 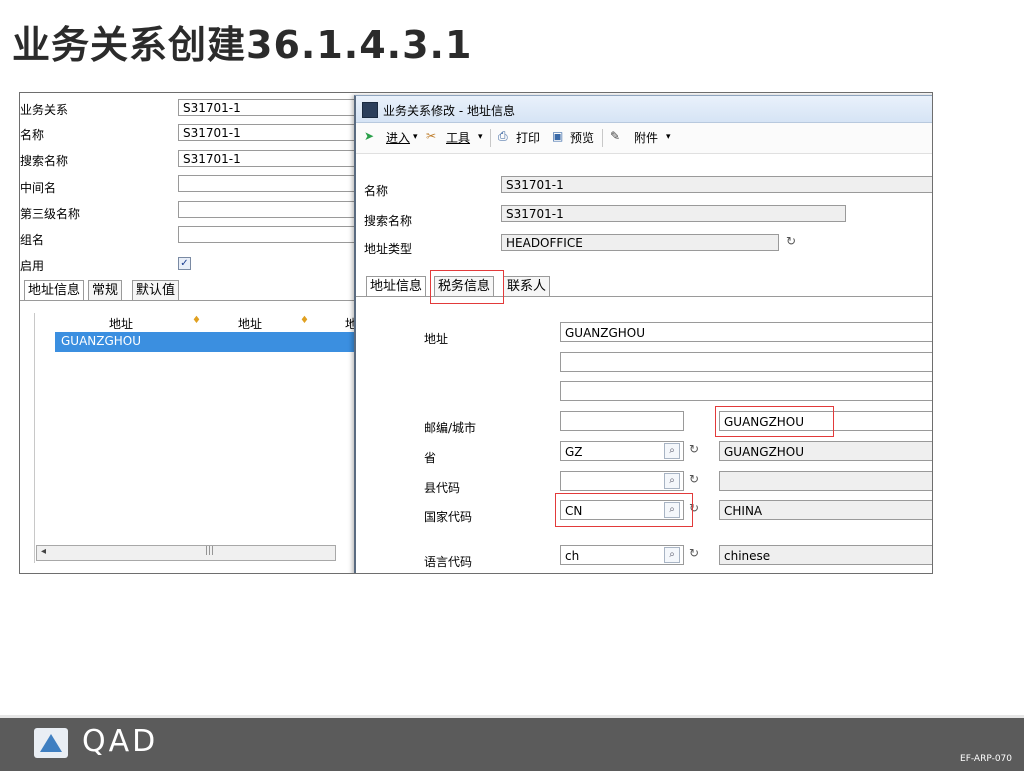 What do you see at coordinates (825, 481) in the screenshot?
I see `county-name-field` at bounding box center [825, 481].